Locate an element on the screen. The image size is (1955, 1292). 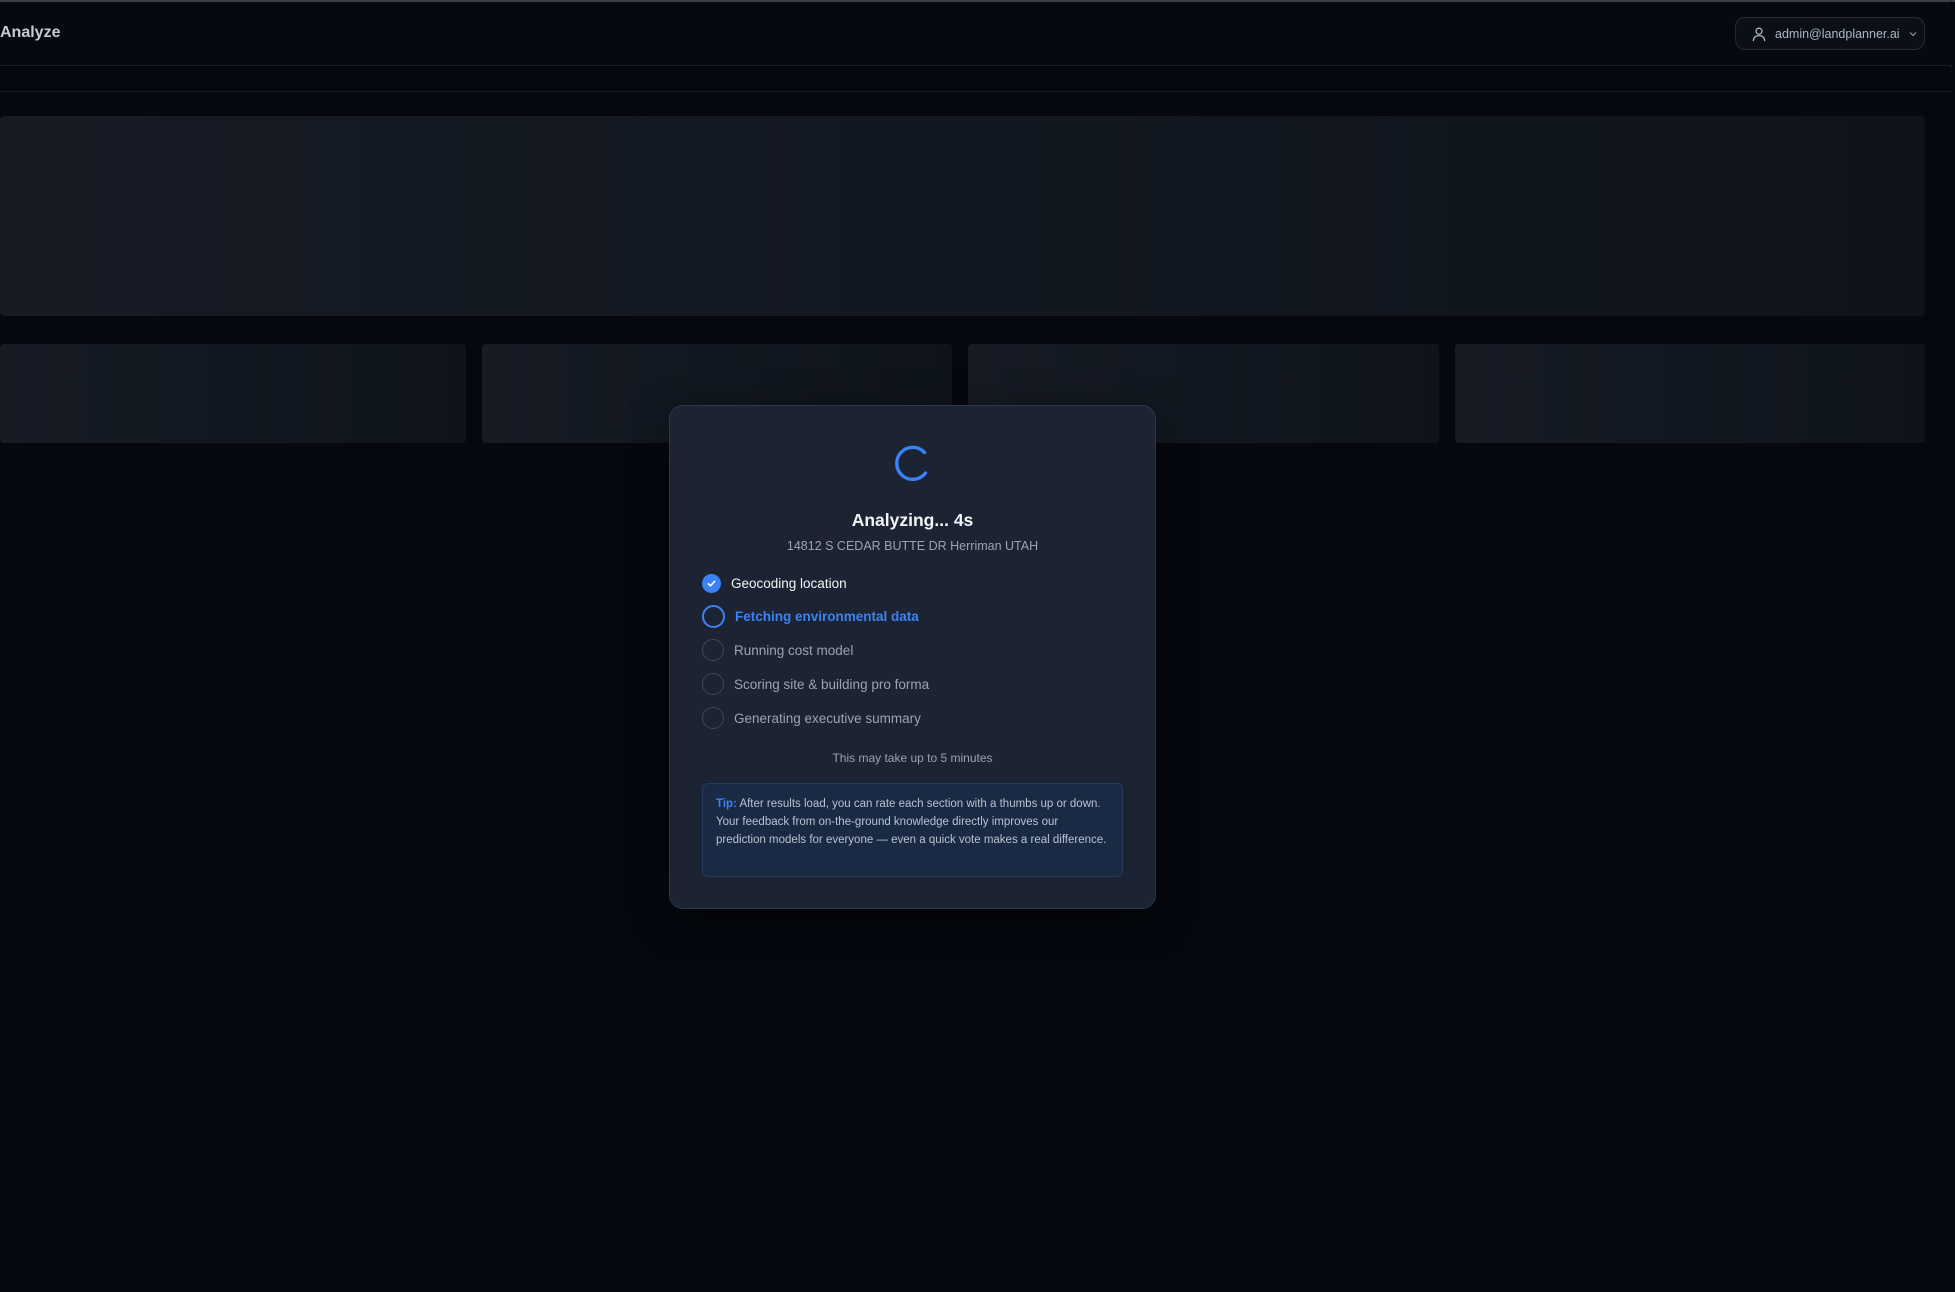
tip-label: Tip: is located at coordinates (726, 804).